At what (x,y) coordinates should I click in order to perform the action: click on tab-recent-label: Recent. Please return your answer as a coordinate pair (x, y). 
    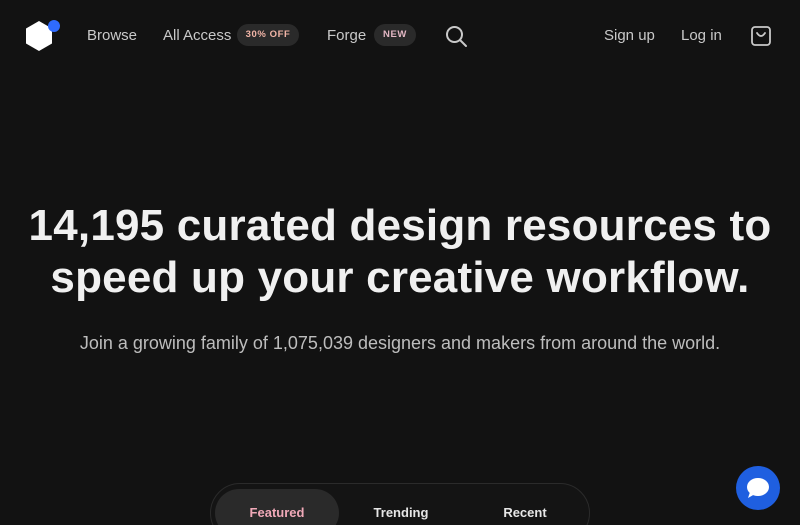
    Looking at the image, I should click on (525, 512).